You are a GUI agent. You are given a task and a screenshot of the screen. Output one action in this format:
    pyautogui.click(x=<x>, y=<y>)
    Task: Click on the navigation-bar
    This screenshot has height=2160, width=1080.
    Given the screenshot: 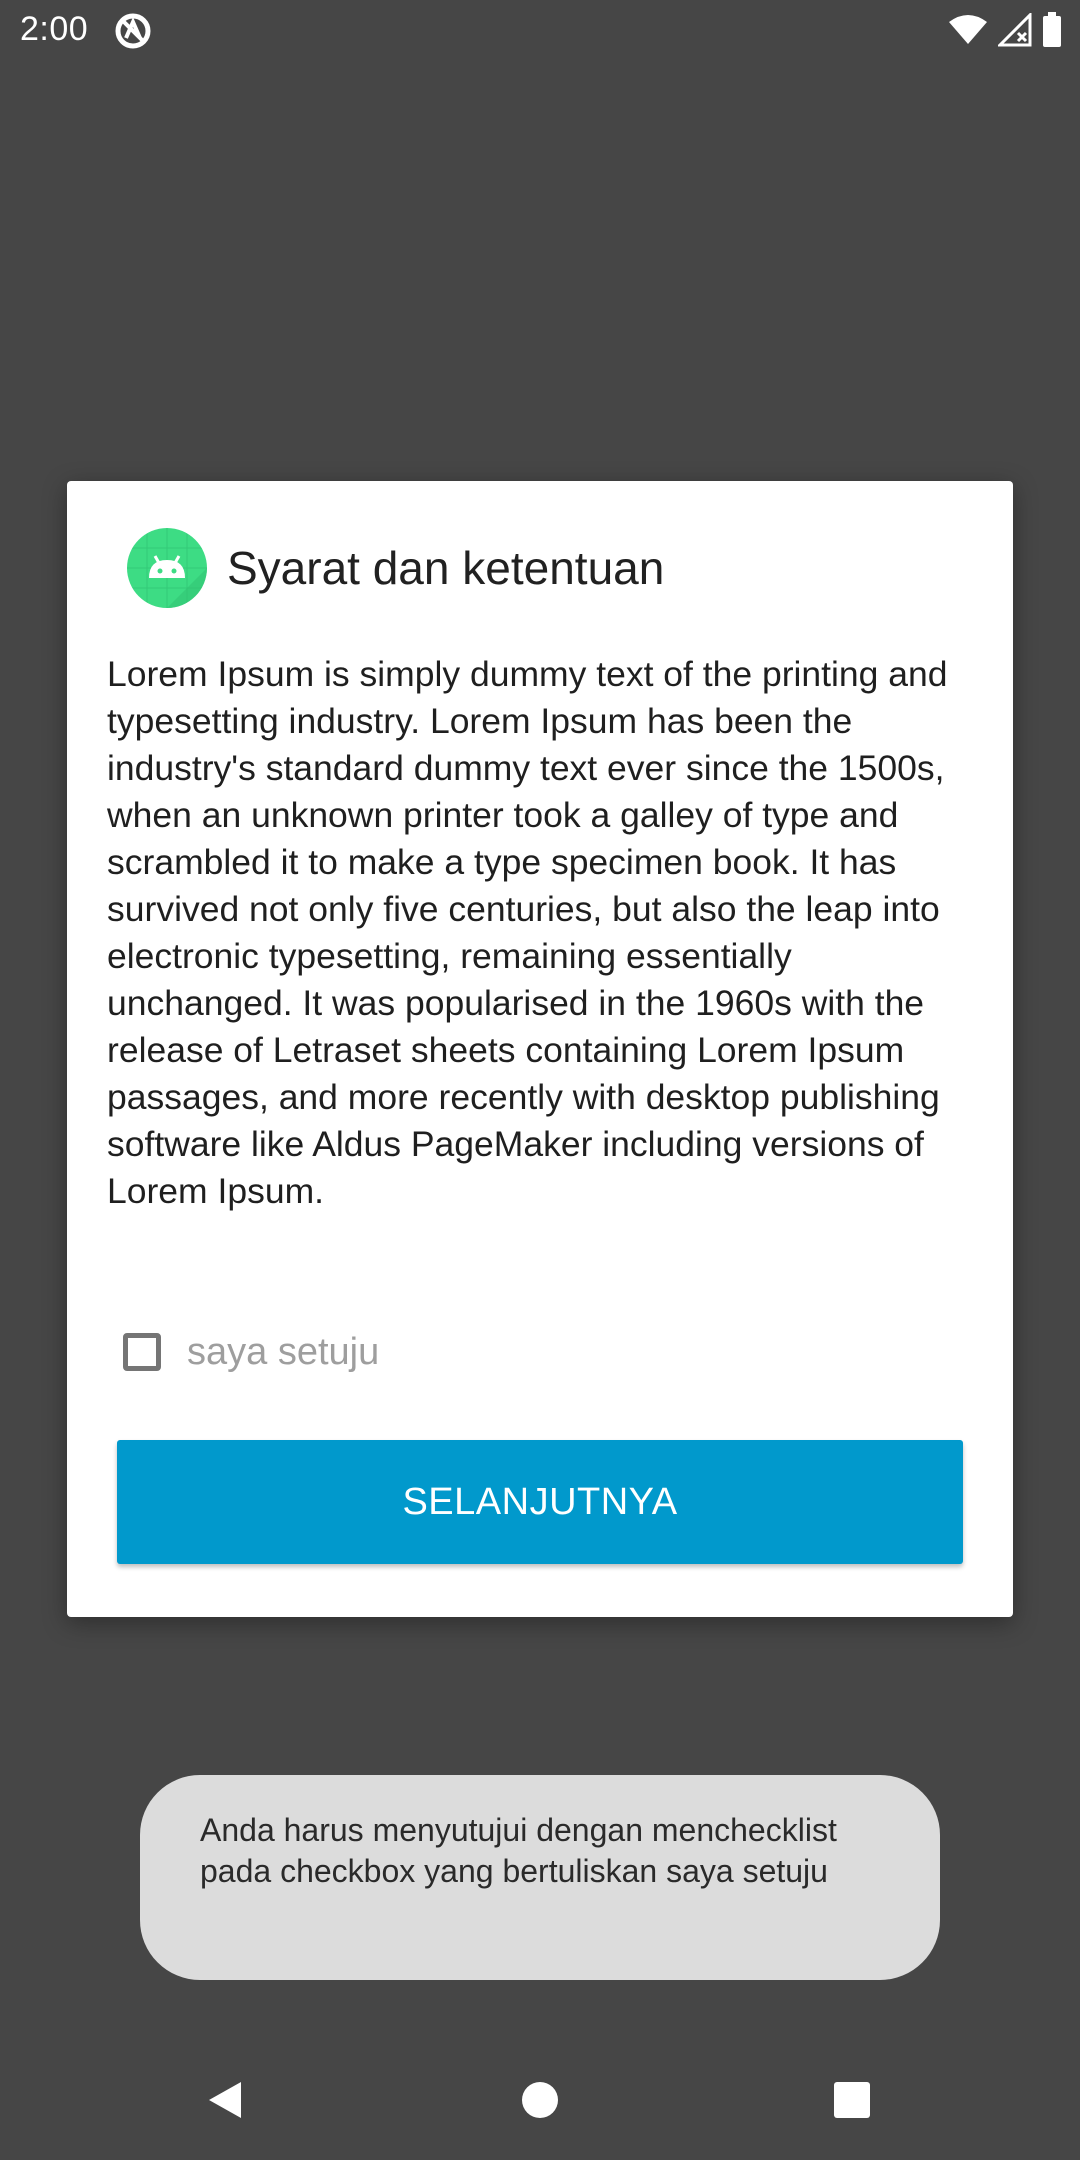 What is the action you would take?
    pyautogui.click(x=540, y=2100)
    